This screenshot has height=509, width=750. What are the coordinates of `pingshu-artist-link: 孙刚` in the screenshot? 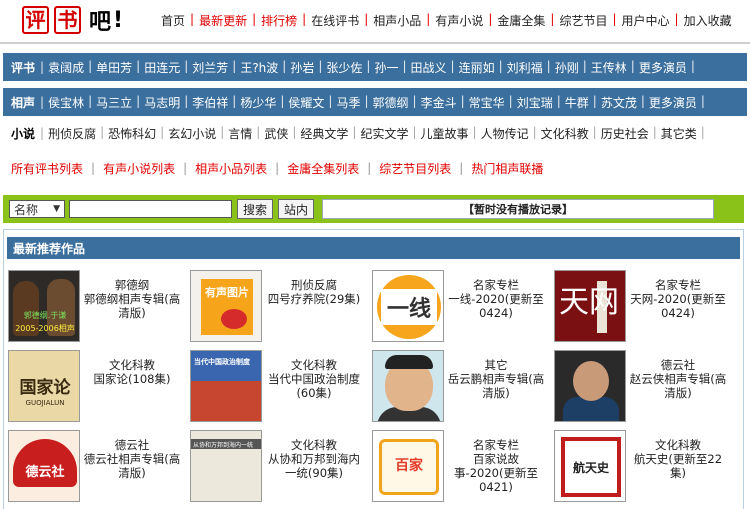 It's located at (567, 67).